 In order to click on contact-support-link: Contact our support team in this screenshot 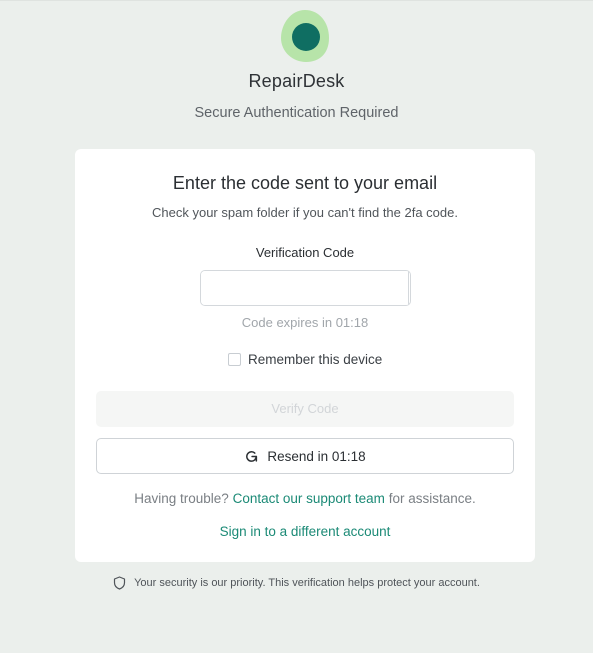, I will do `click(309, 498)`.